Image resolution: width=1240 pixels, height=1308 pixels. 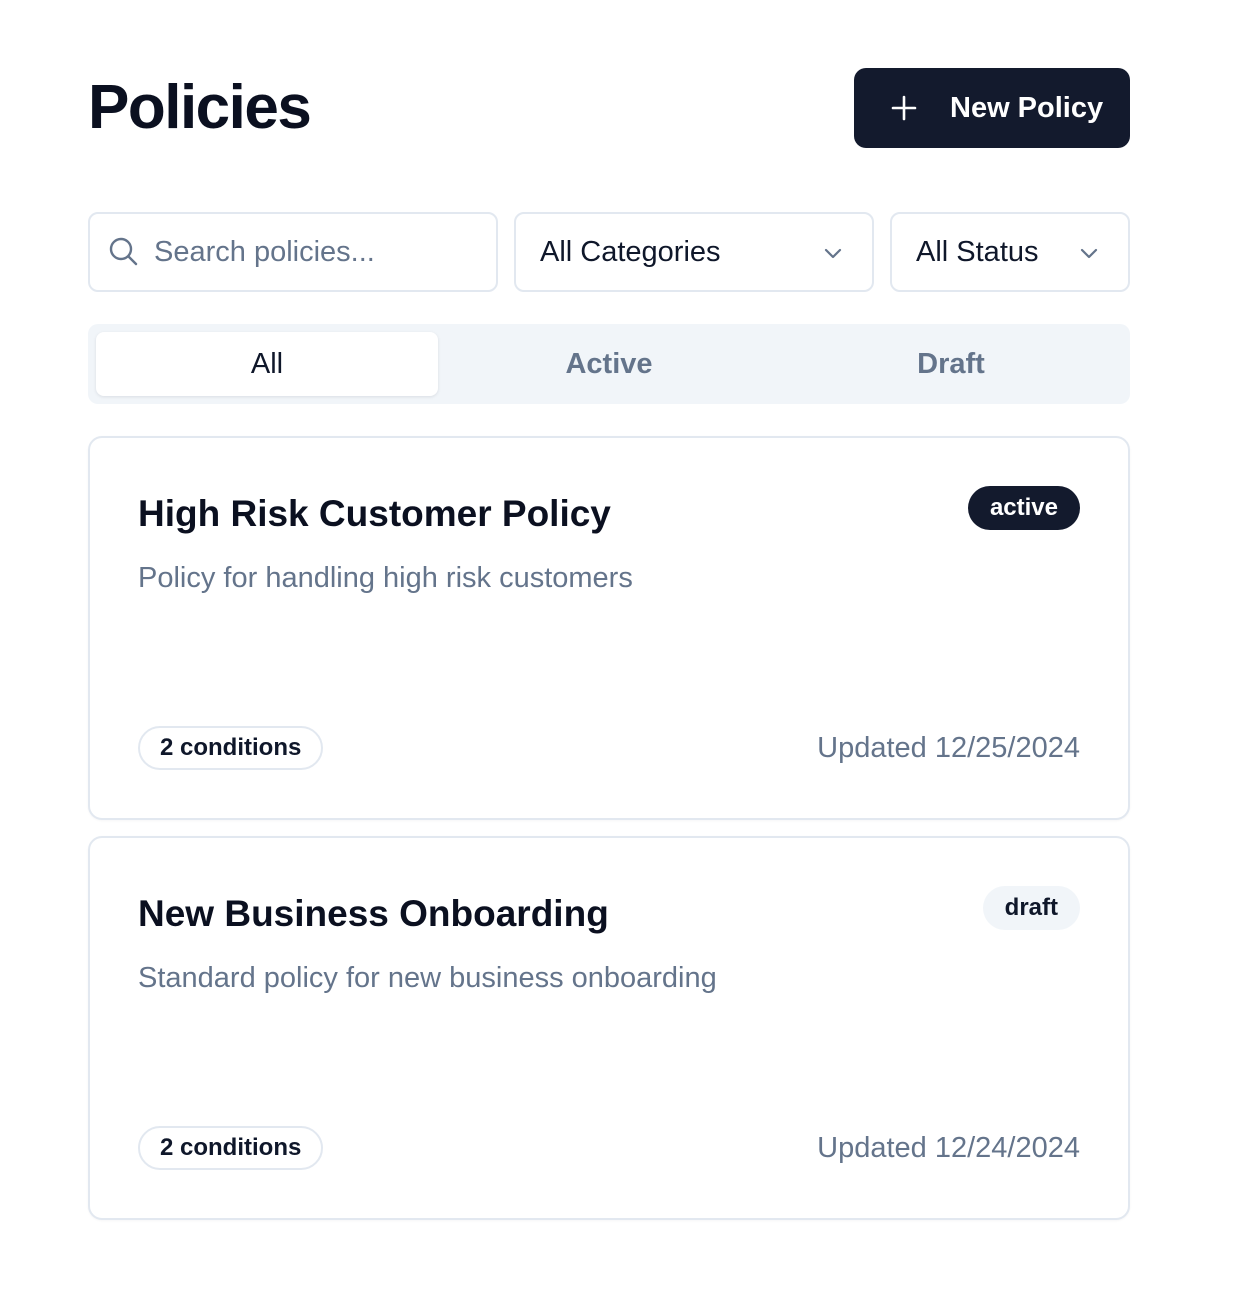 I want to click on new-policy-button: New Policy, so click(x=992, y=108).